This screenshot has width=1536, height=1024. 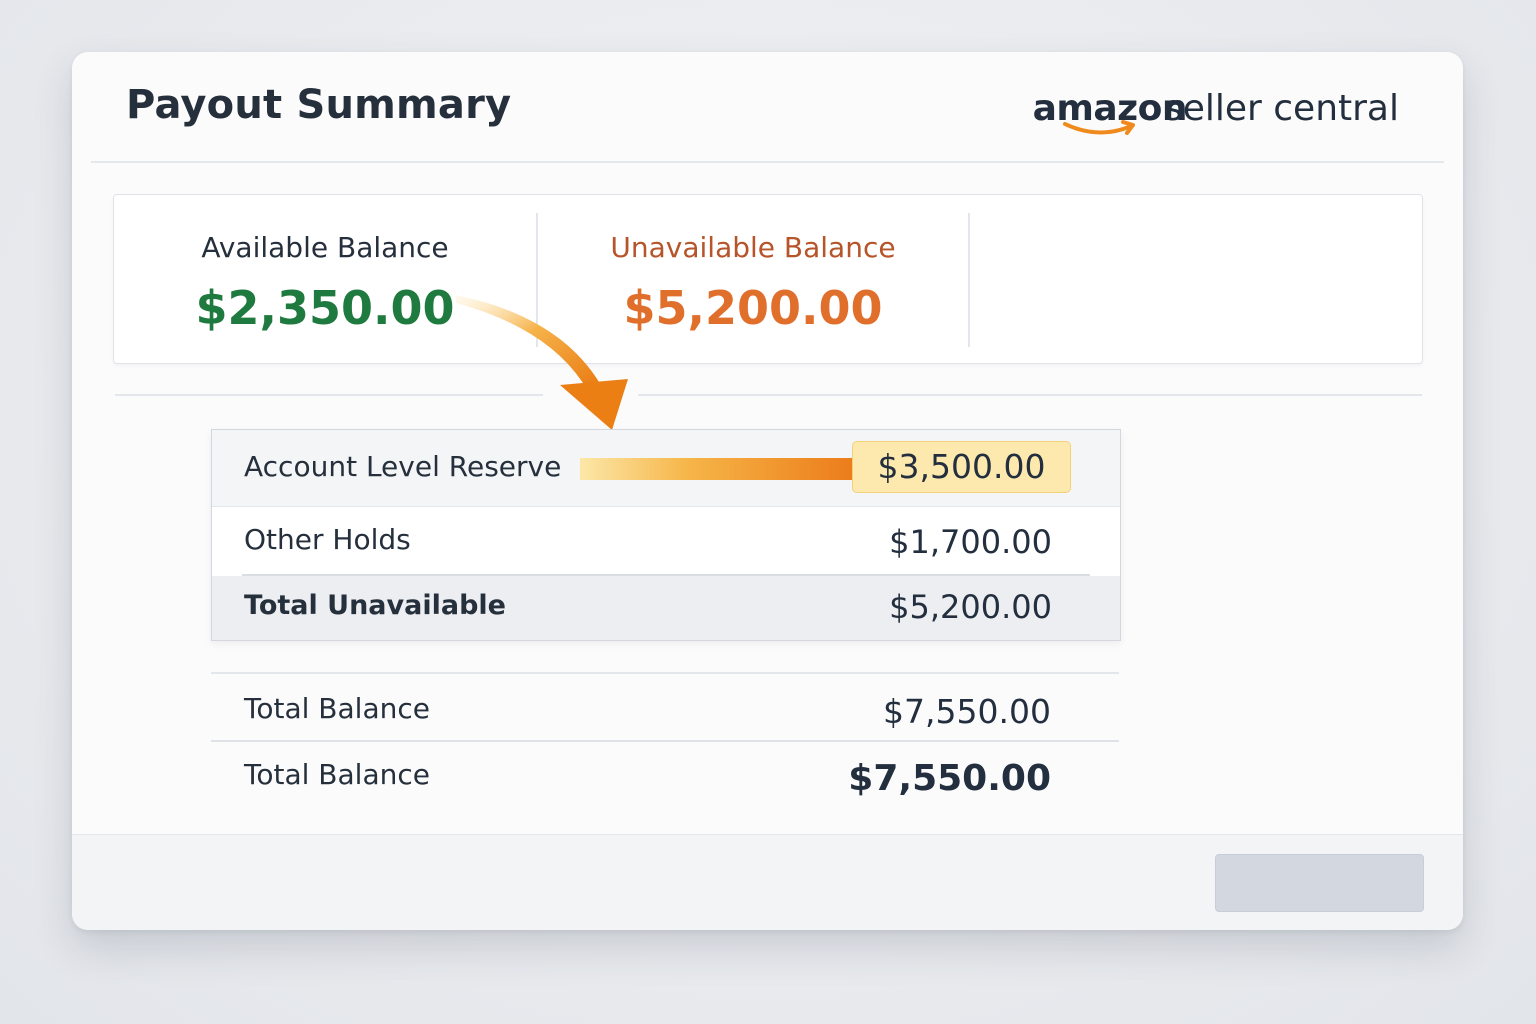 I want to click on table-row-account-level-reserve: Account Level Reserve $3,500.00, so click(x=666, y=468).